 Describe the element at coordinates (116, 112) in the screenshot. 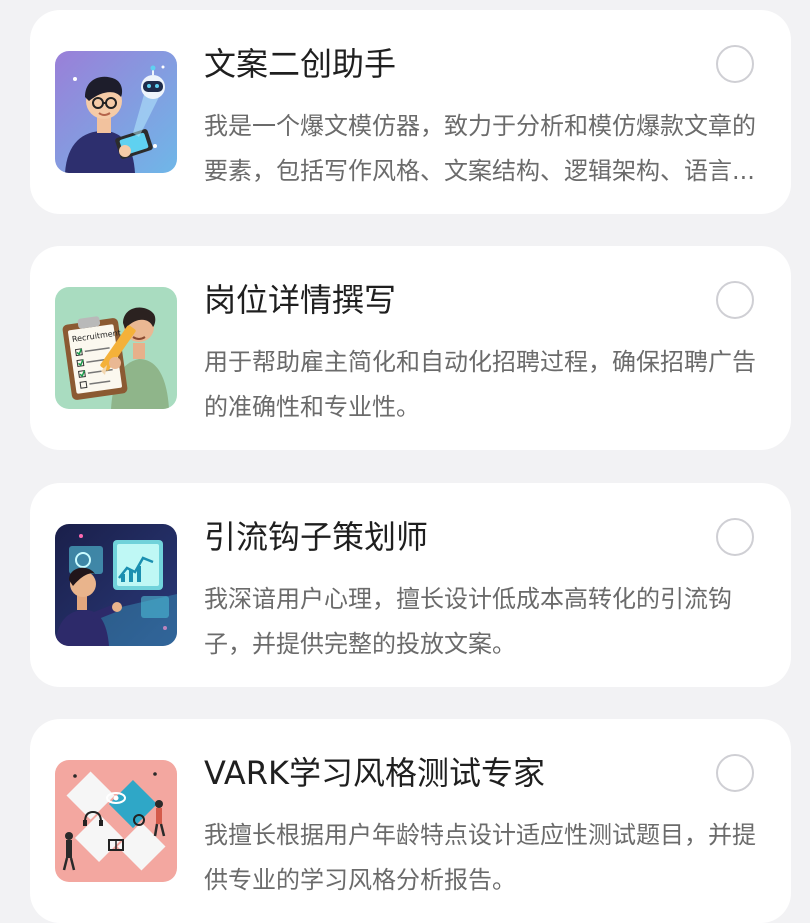

I see `person-with-tablet-and-robot-icon` at that location.